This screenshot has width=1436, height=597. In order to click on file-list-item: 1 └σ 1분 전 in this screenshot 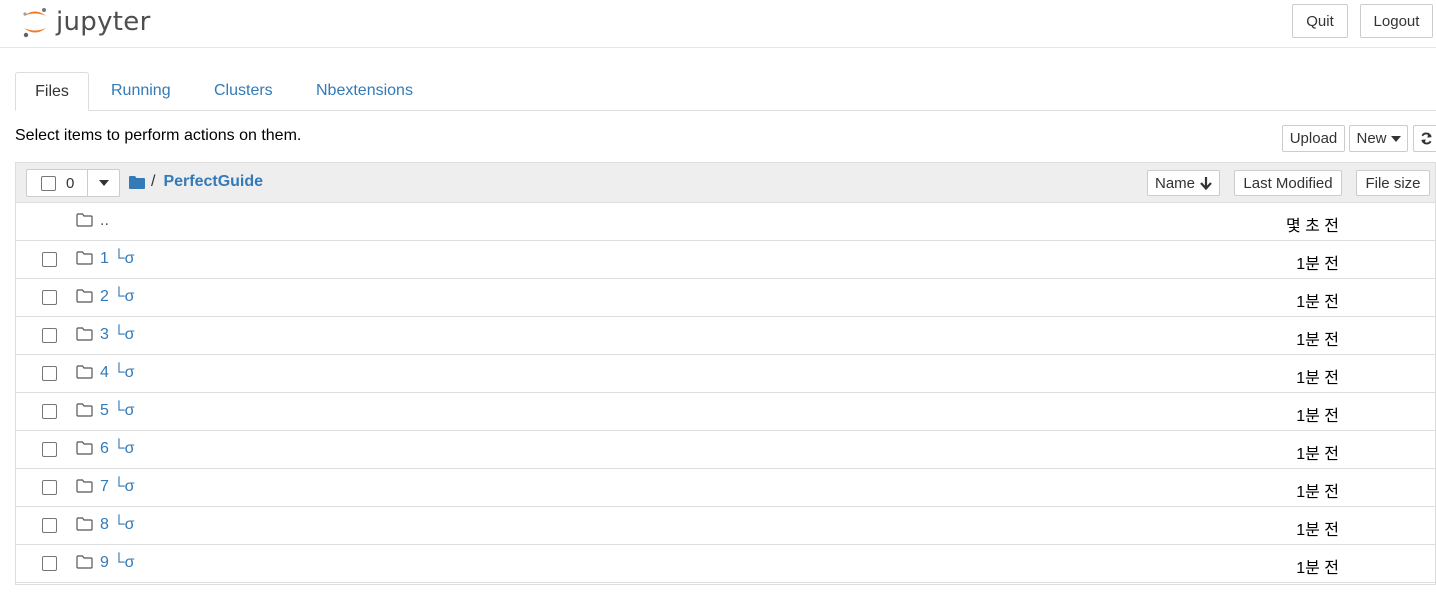, I will do `click(725, 260)`.